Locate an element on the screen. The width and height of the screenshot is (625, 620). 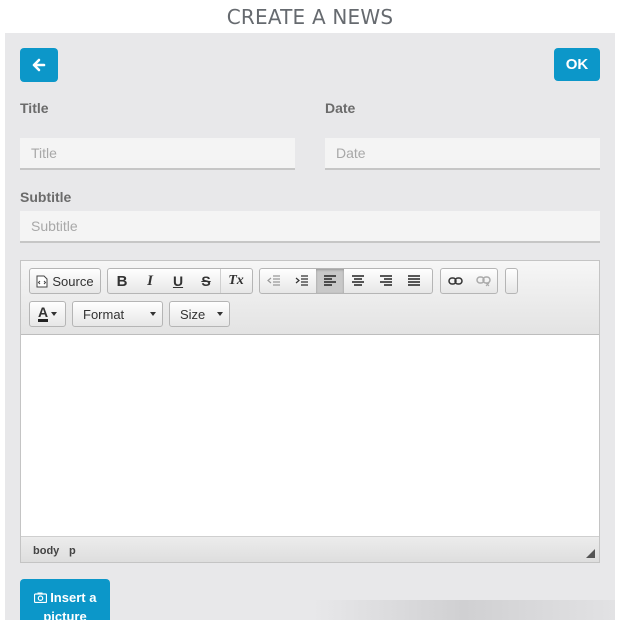
justify-icon is located at coordinates (414, 280).